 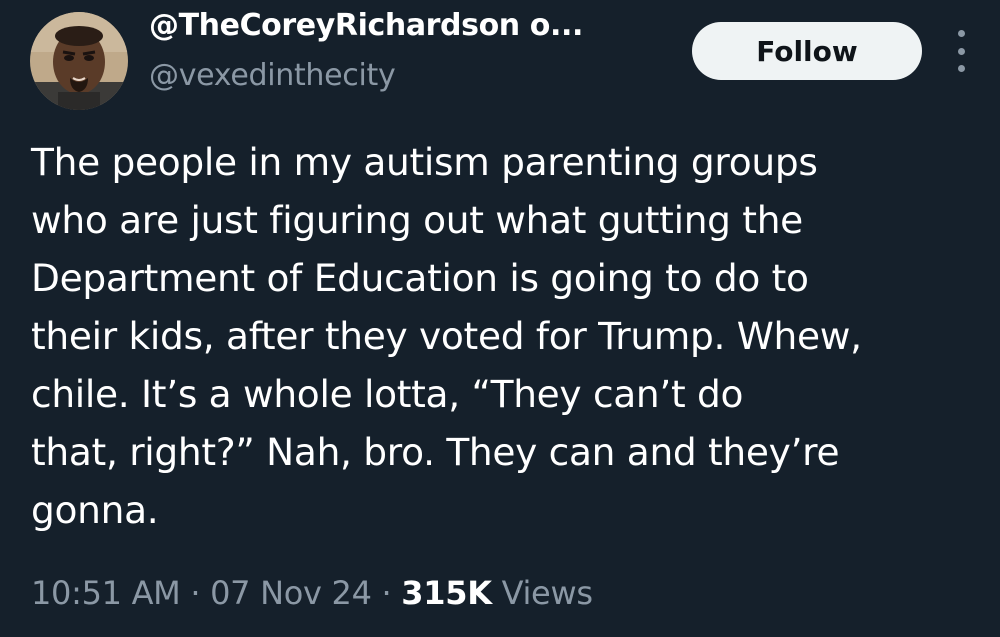 I want to click on author-handle: @vexedinthecity, so click(x=272, y=75).